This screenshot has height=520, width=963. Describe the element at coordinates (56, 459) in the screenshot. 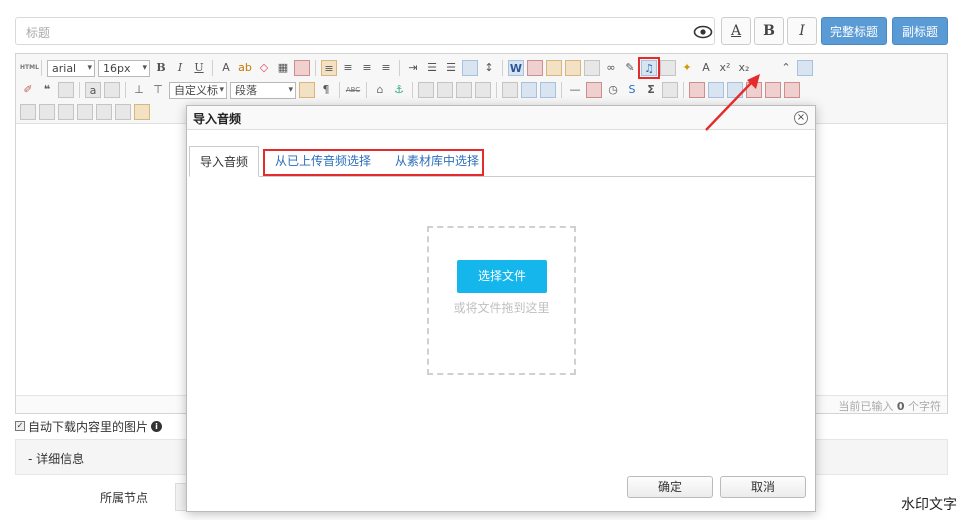

I see `detail-section-label: - 详细信息` at that location.